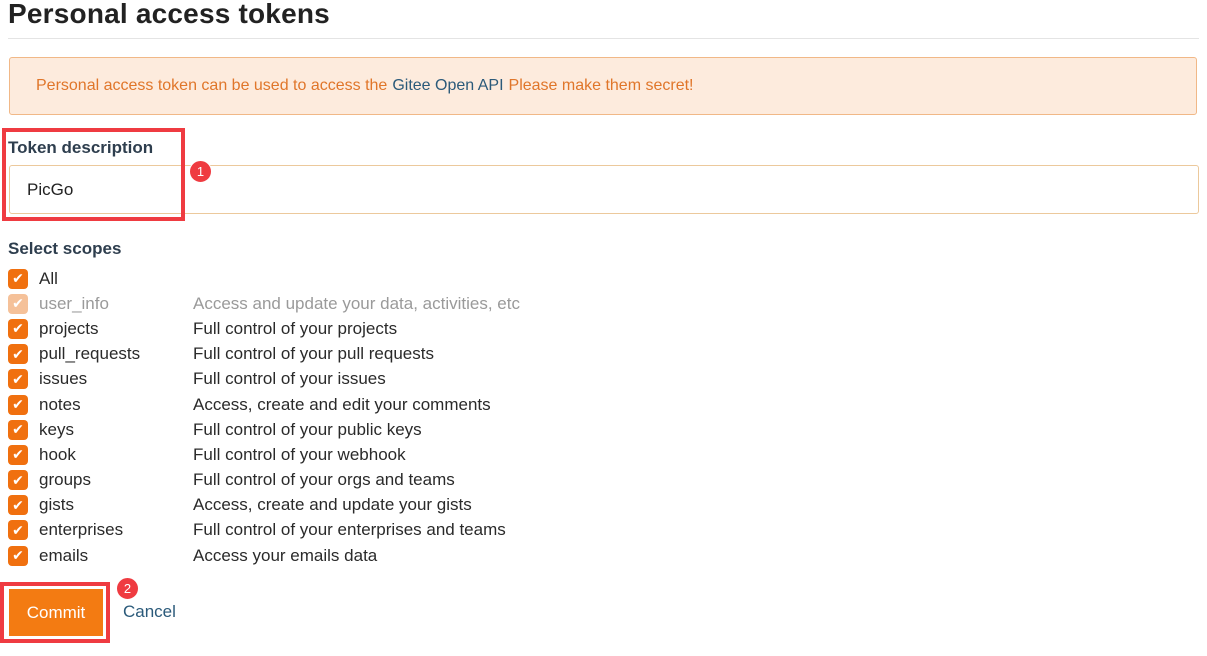 This screenshot has width=1207, height=656. What do you see at coordinates (81, 530) in the screenshot?
I see `scope-name: enterprises` at bounding box center [81, 530].